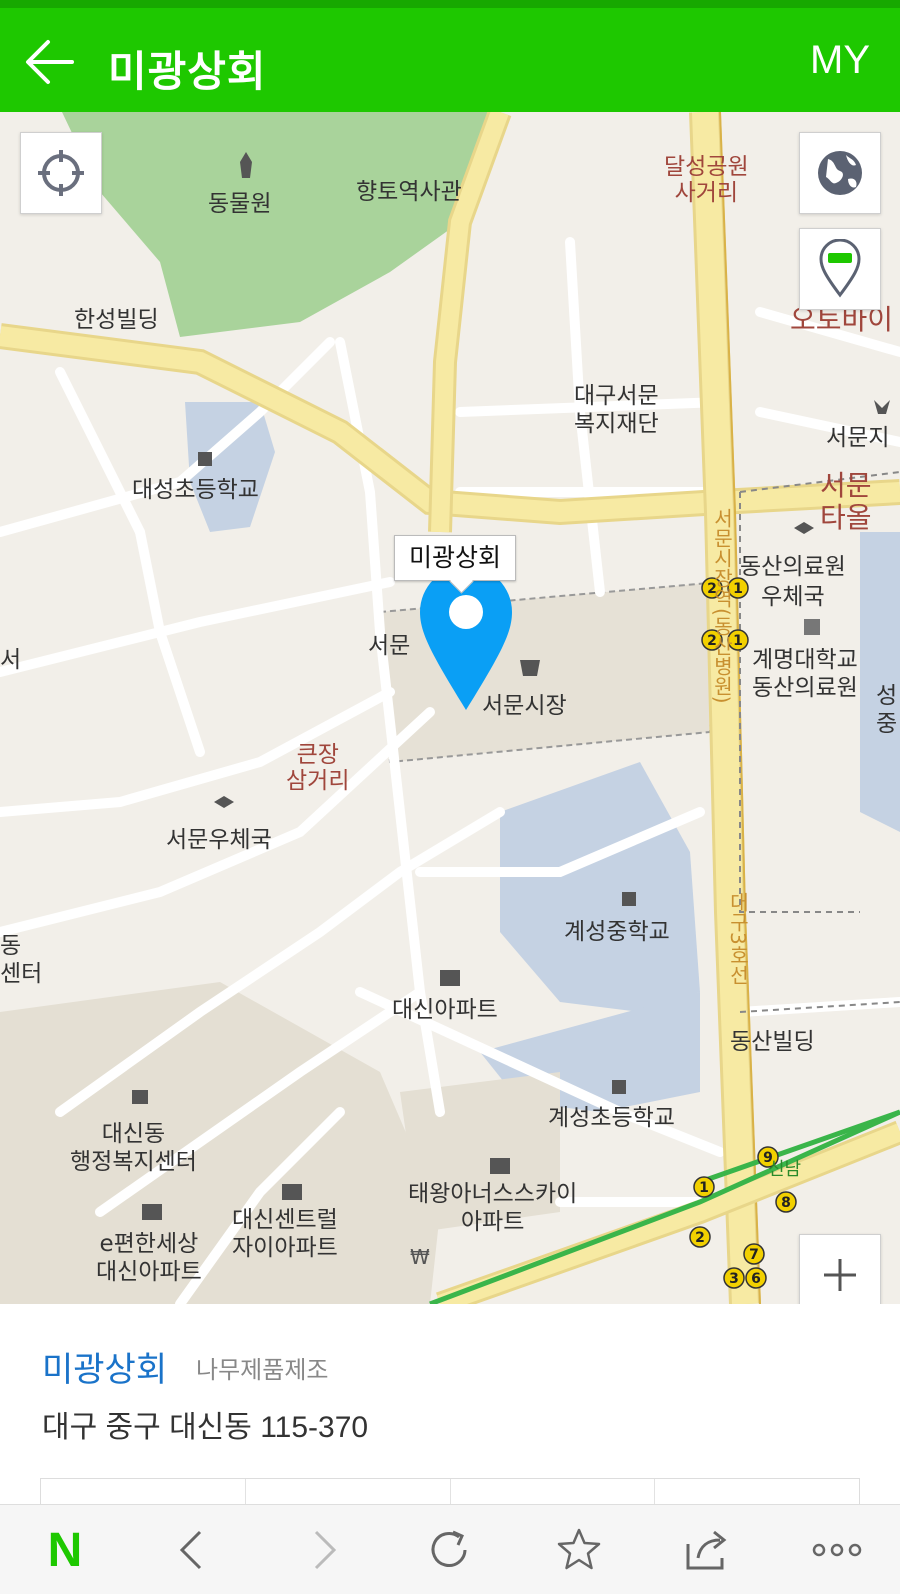  I want to click on bank-icon: ₩, so click(420, 1257).